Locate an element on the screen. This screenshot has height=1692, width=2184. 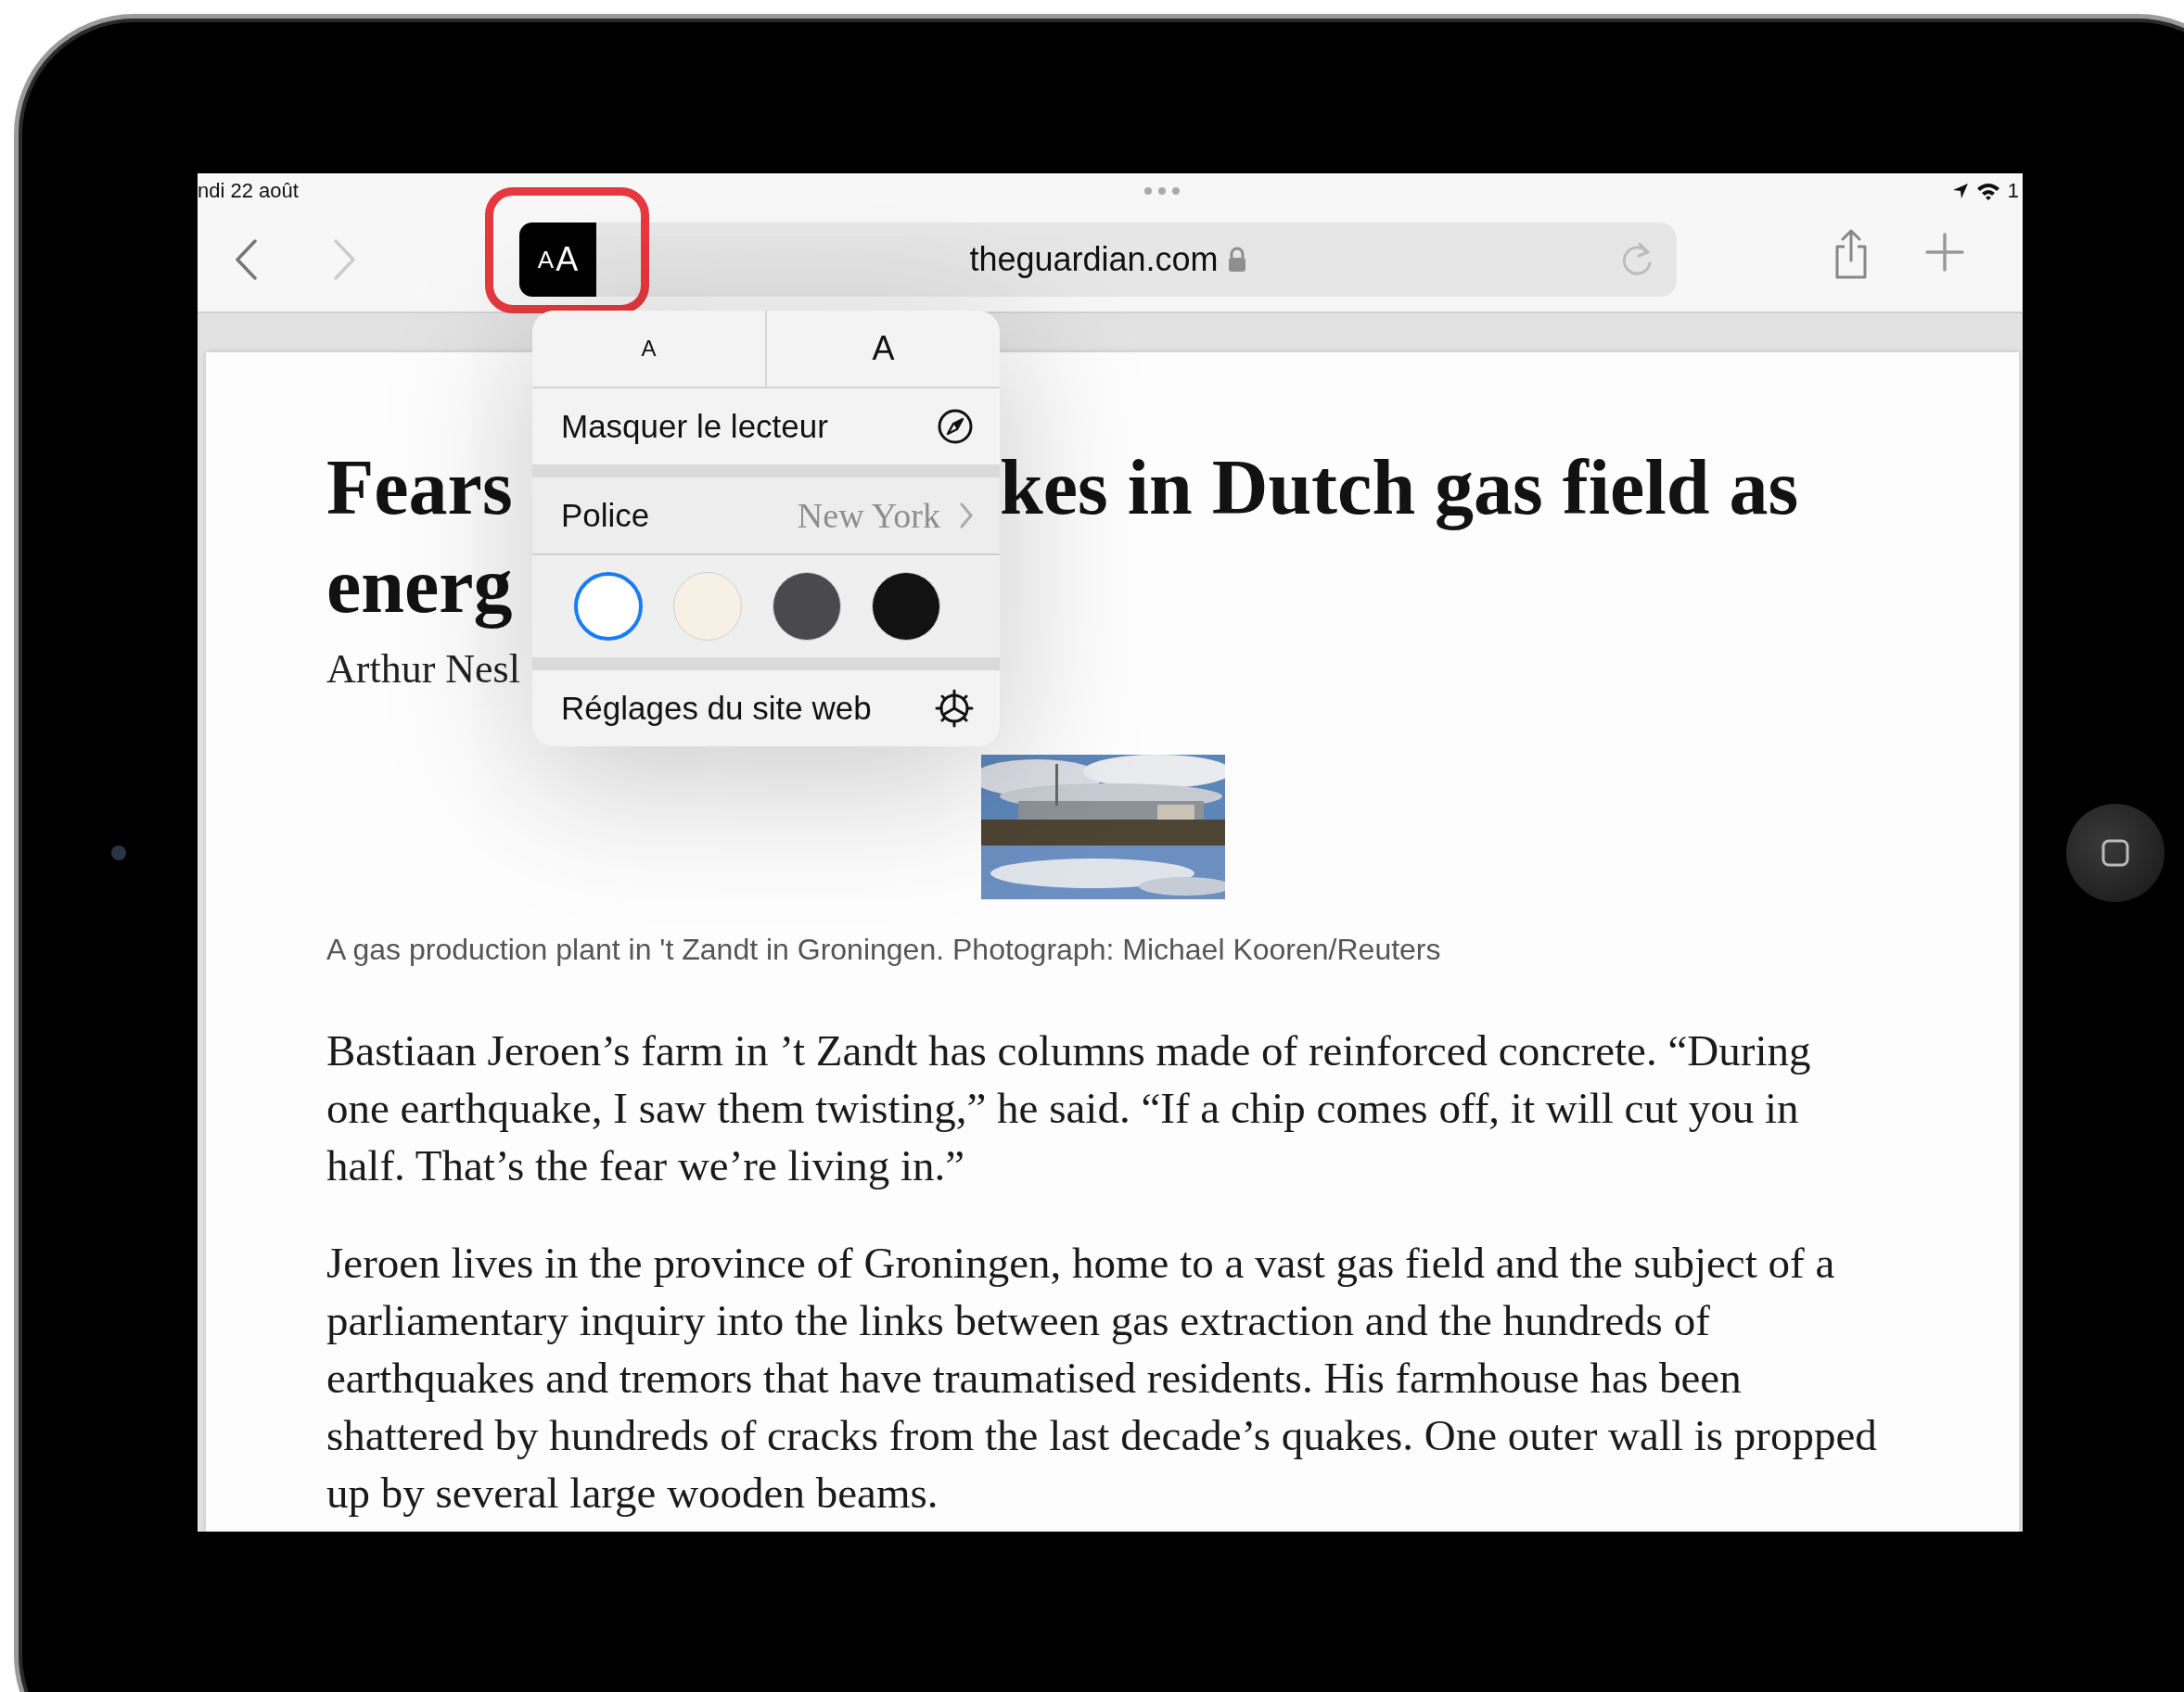
headline-text: Fears is located at coordinates (419, 487).